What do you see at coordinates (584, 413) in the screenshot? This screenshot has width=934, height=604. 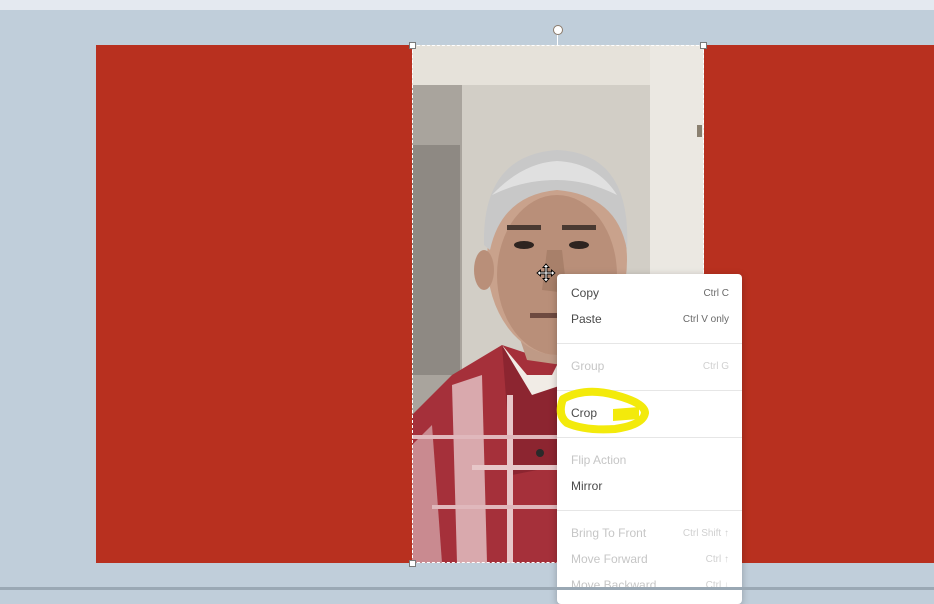 I see `menu-item-label: Crop` at bounding box center [584, 413].